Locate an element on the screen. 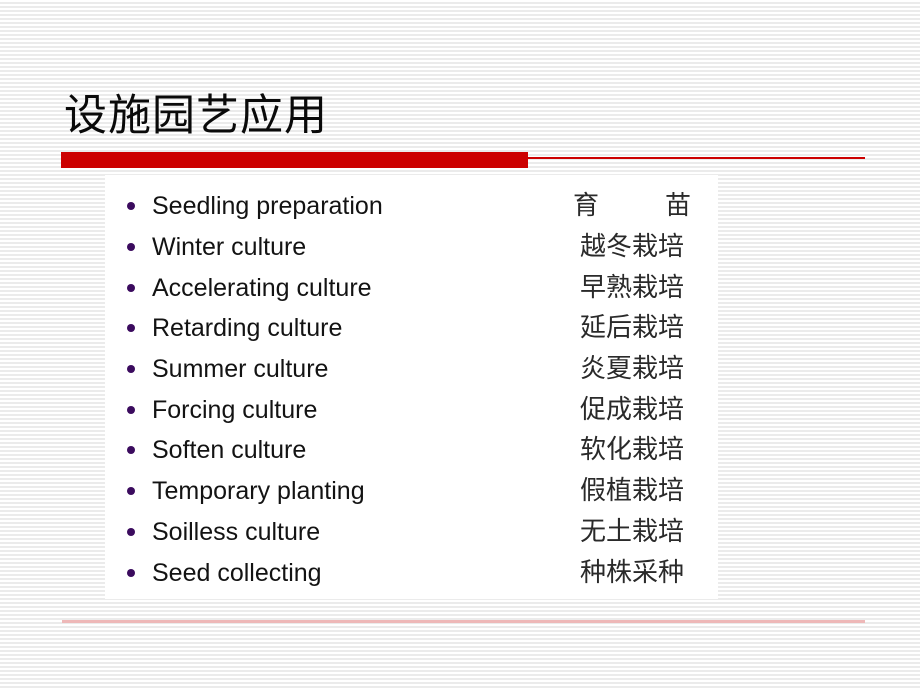 Image resolution: width=920 pixels, height=690 pixels. list-item-label-en: Temporary planting is located at coordinates (258, 491).